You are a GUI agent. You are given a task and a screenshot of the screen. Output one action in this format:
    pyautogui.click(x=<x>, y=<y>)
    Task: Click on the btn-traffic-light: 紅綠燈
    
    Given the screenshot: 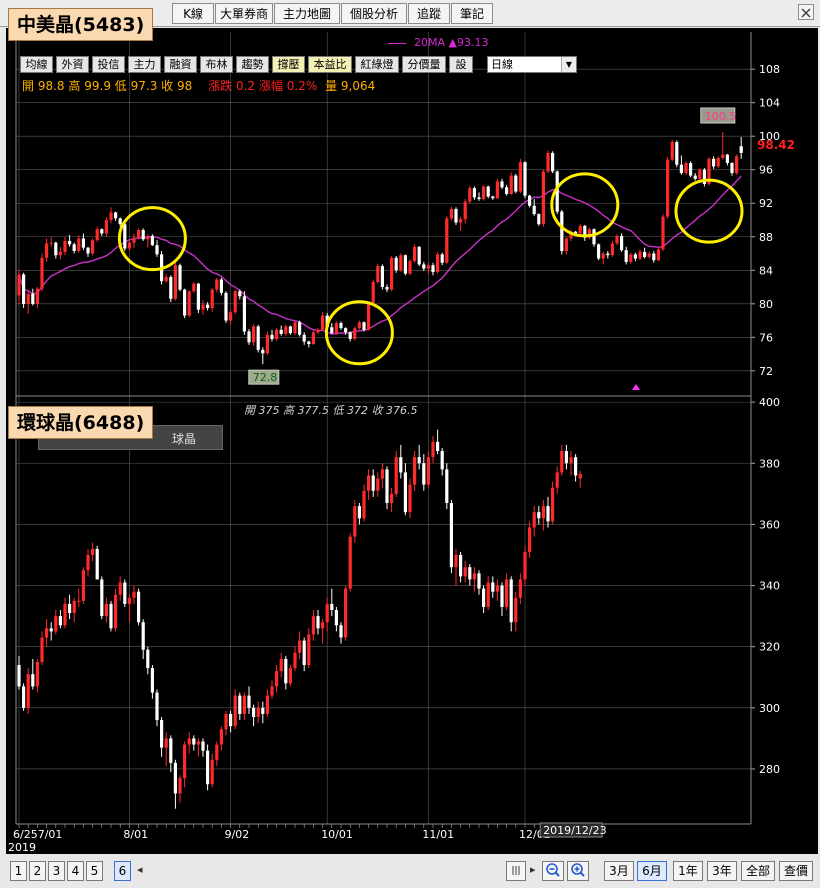 What is the action you would take?
    pyautogui.click(x=377, y=64)
    